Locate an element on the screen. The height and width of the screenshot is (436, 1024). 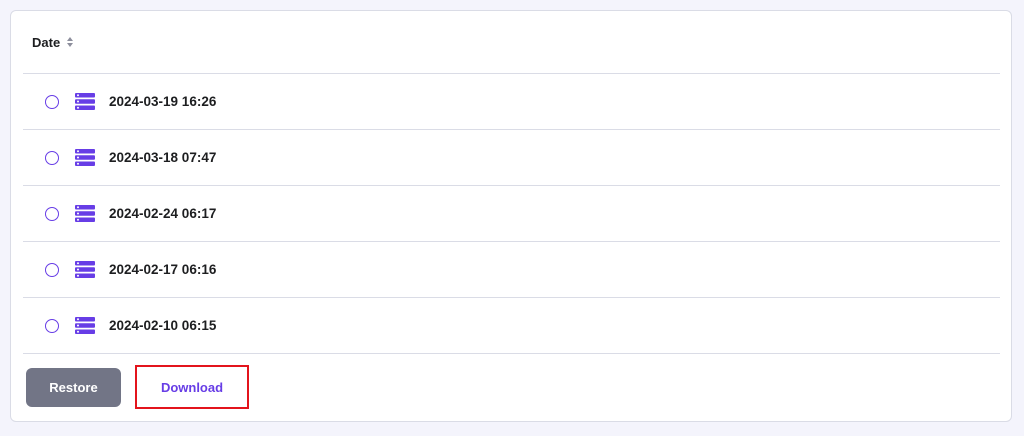
action-bar: Restore Download is located at coordinates (137, 387).